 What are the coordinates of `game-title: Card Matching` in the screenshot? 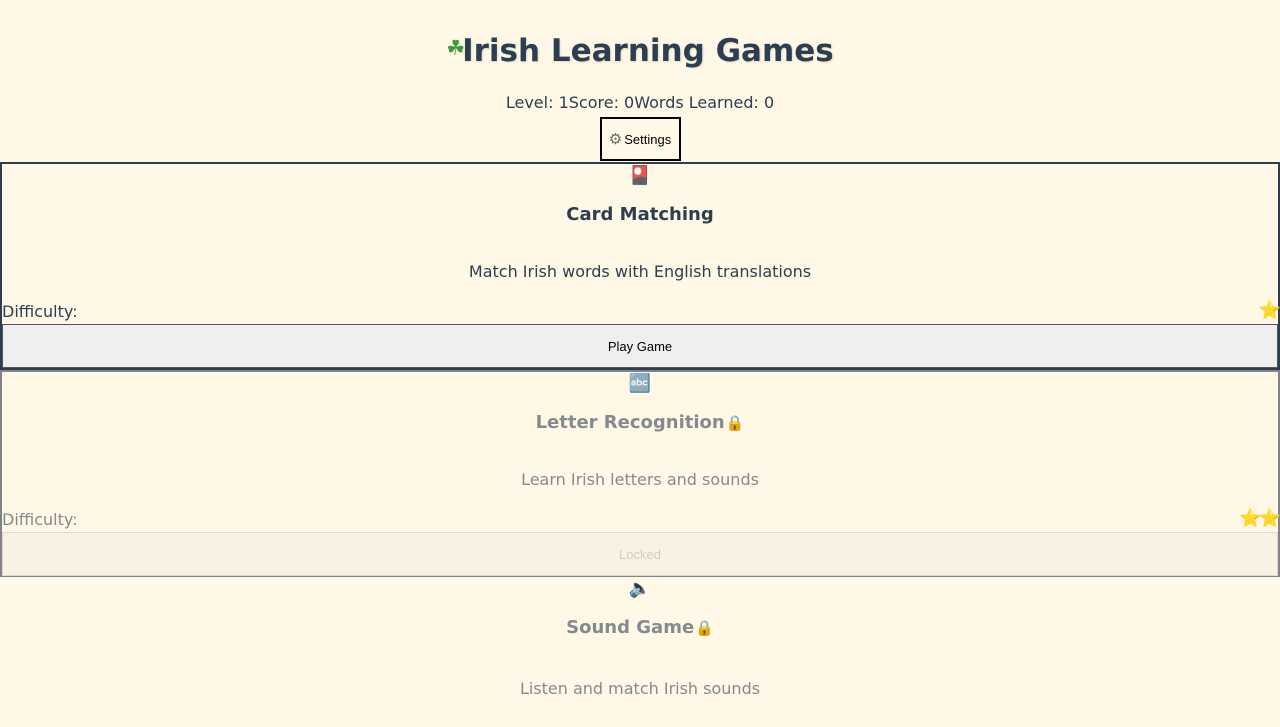 It's located at (640, 214).